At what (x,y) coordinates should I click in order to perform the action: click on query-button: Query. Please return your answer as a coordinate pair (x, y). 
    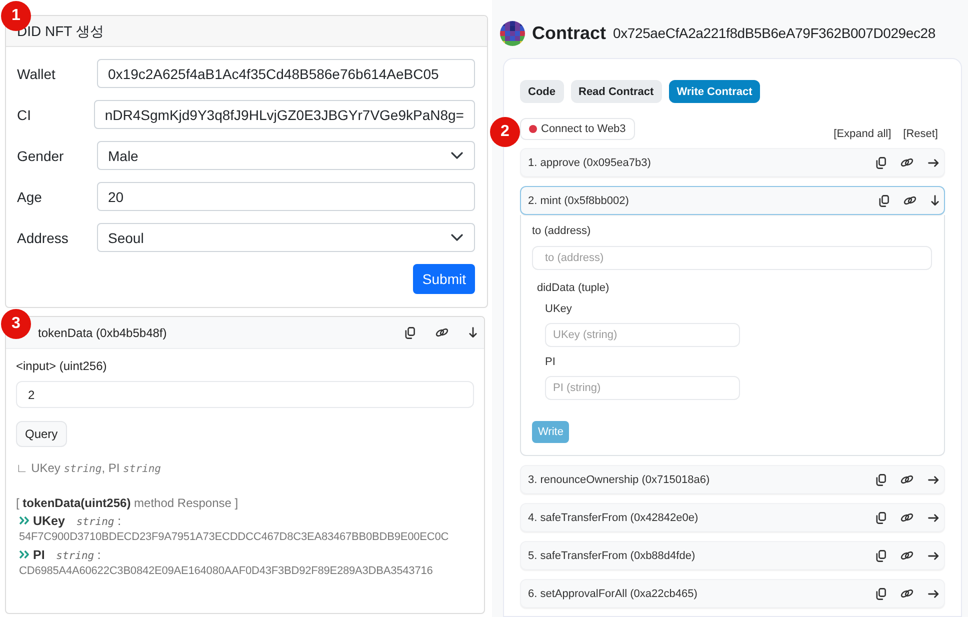
    Looking at the image, I should click on (41, 434).